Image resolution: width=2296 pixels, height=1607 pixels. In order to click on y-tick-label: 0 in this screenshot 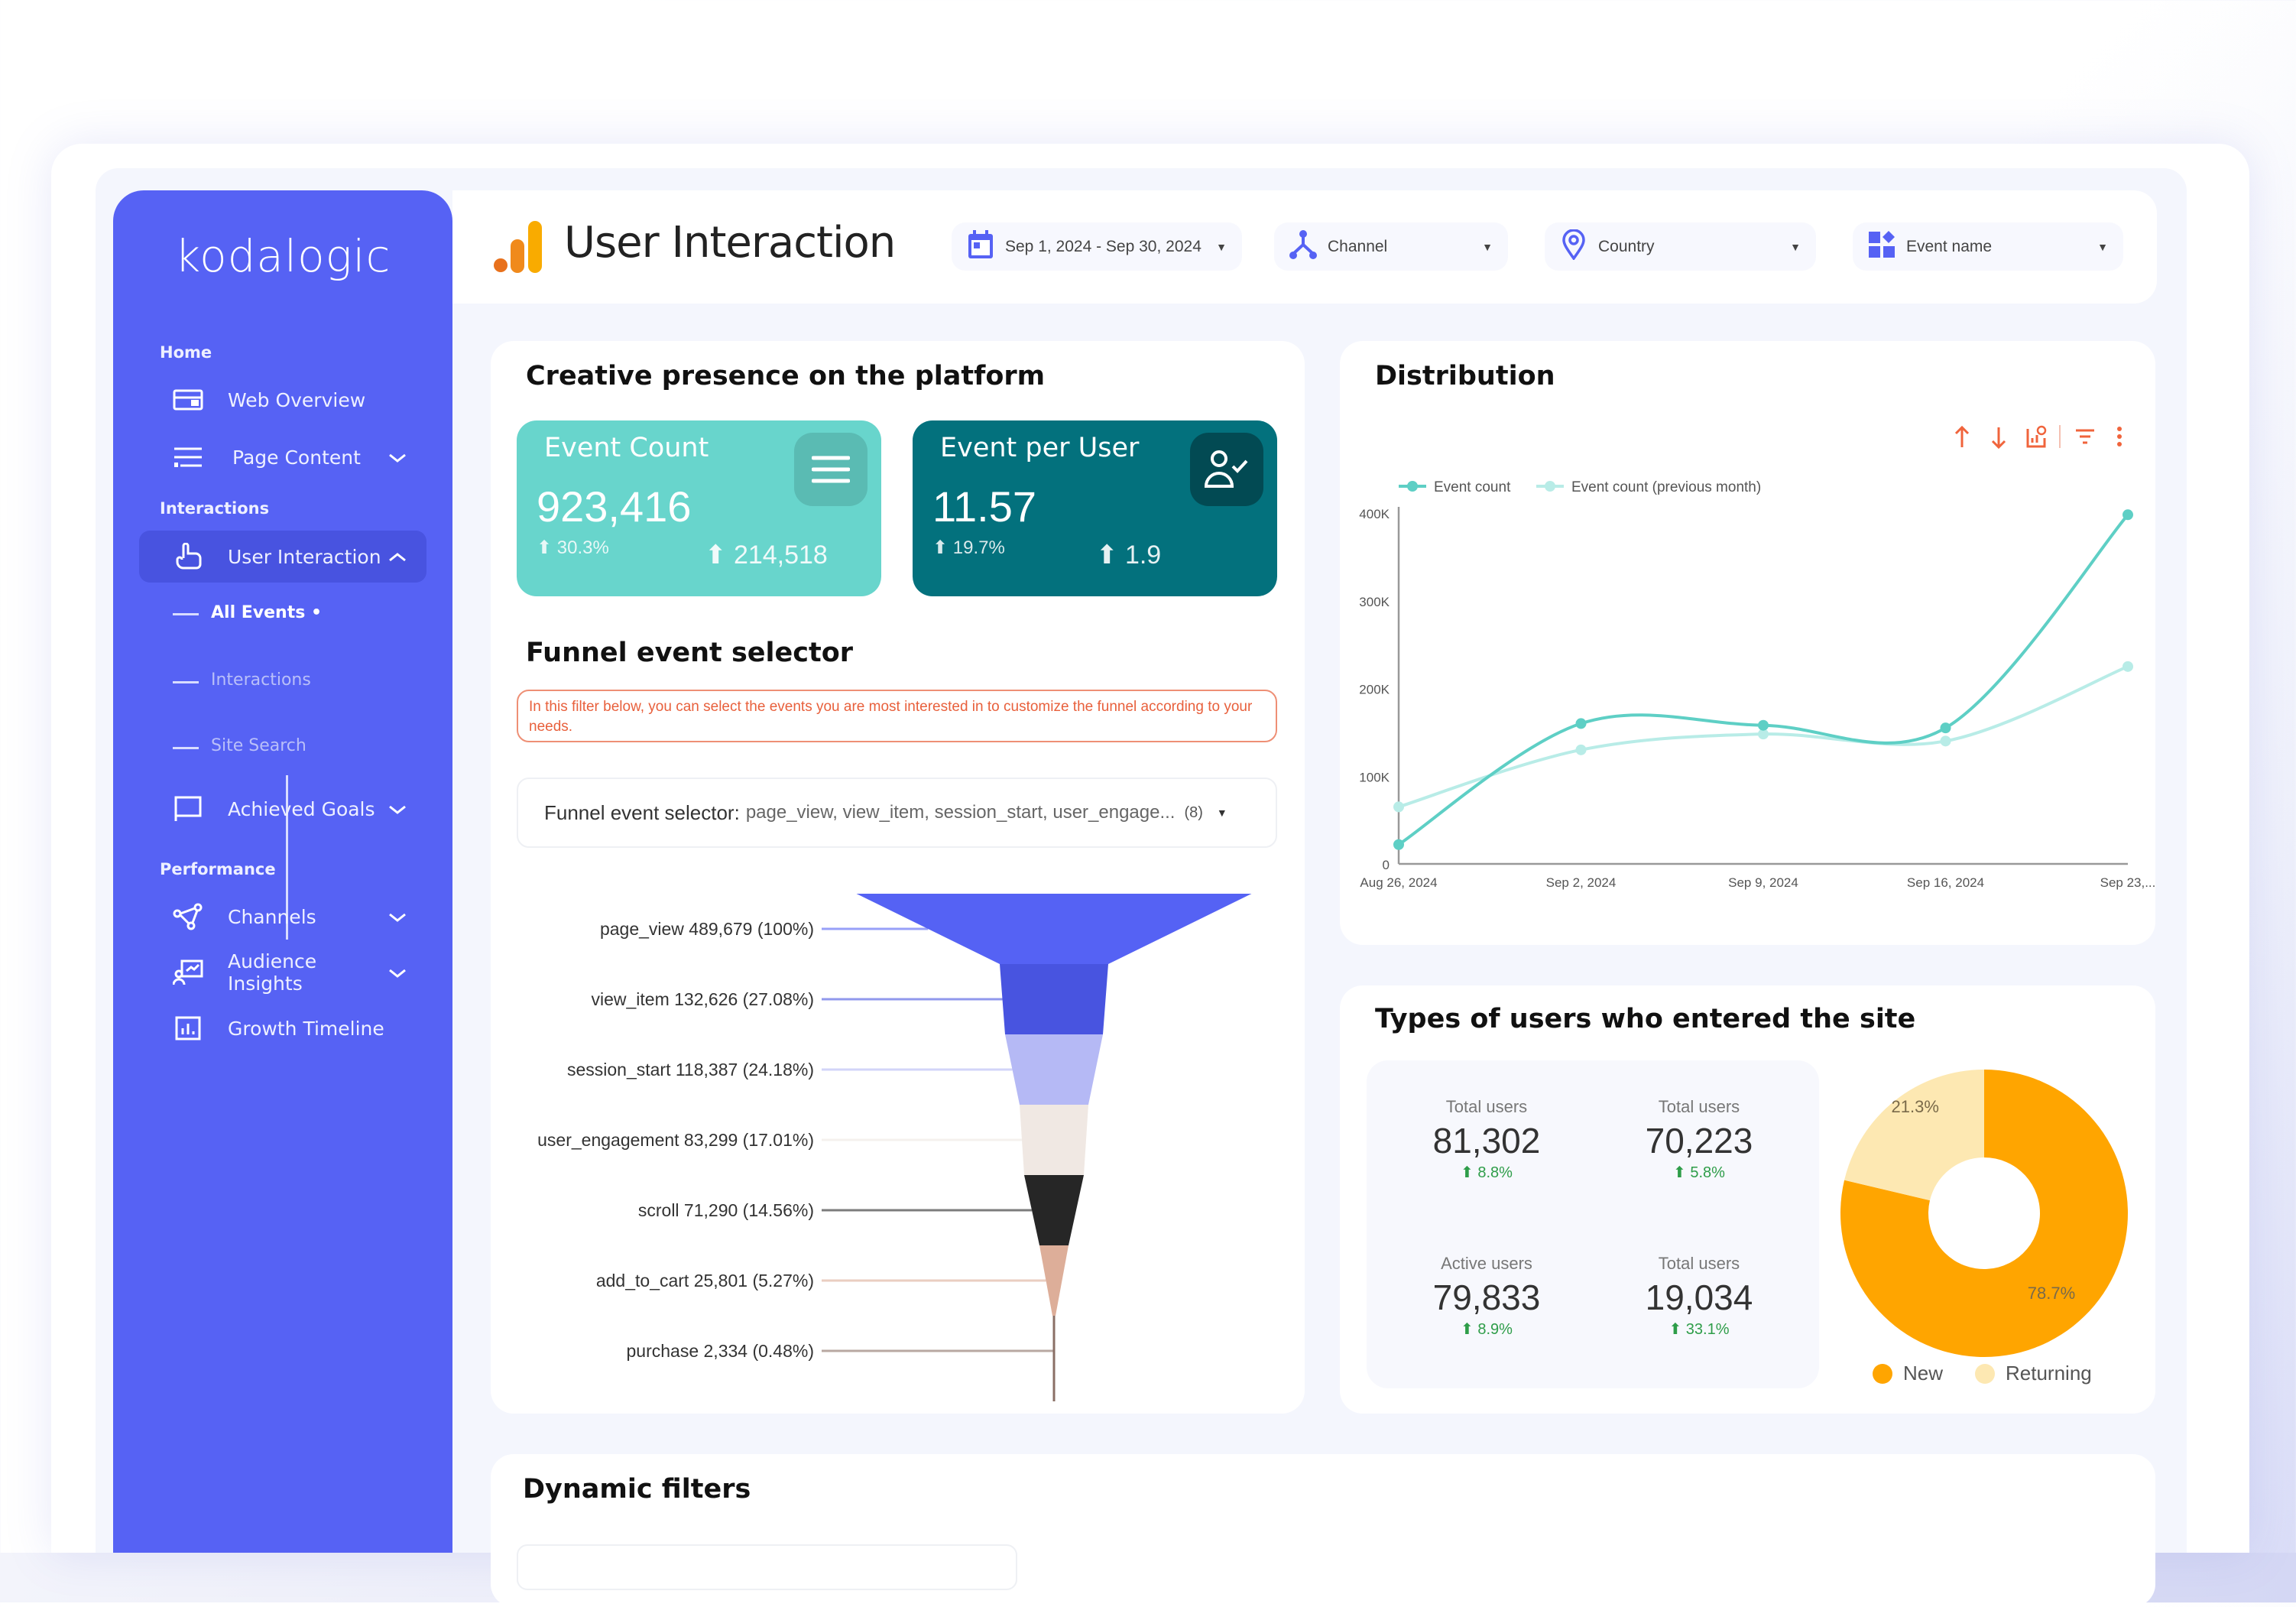, I will do `click(1386, 865)`.